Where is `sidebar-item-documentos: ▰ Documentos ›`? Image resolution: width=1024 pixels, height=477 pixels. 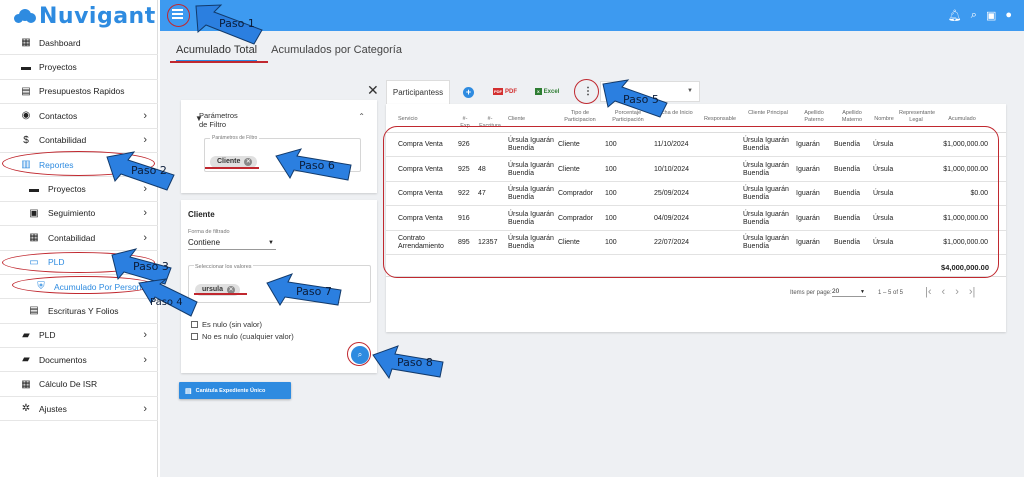 sidebar-item-documentos: ▰ Documentos › is located at coordinates (79, 360).